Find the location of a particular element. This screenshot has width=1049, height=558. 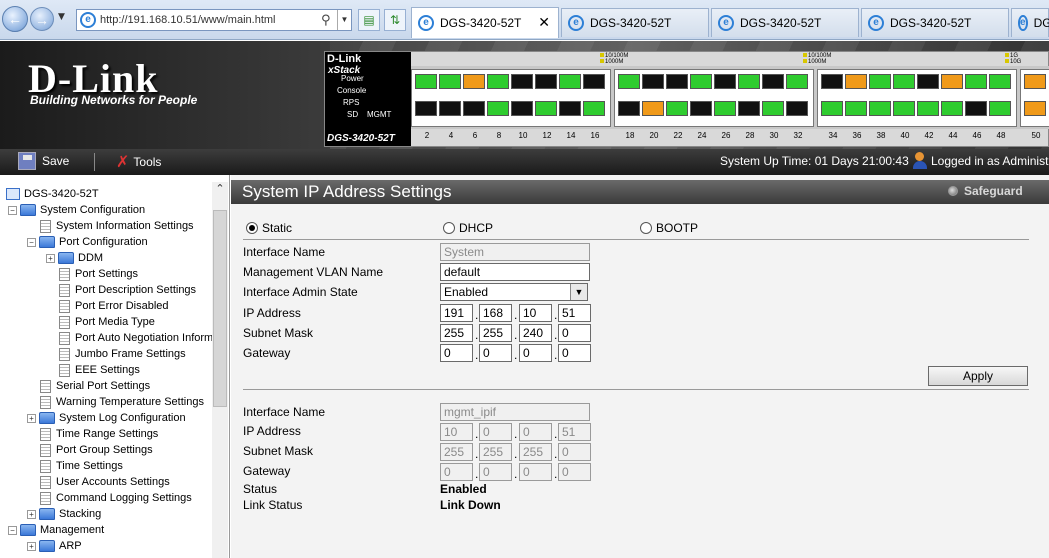

scrollbar-thumb is located at coordinates (220, 308).